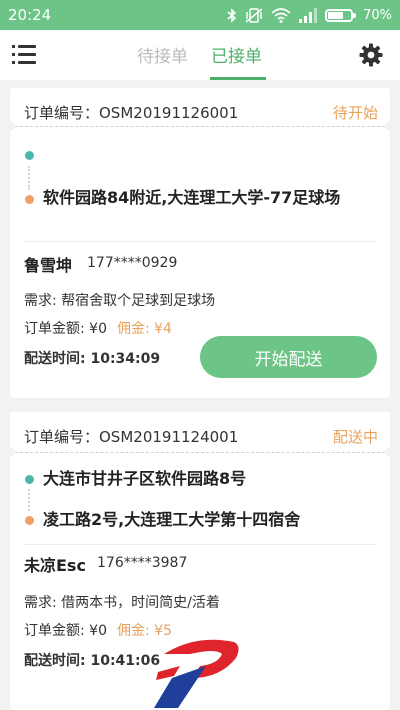  Describe the element at coordinates (30, 15) in the screenshot. I see `status-time: 20:24` at that location.